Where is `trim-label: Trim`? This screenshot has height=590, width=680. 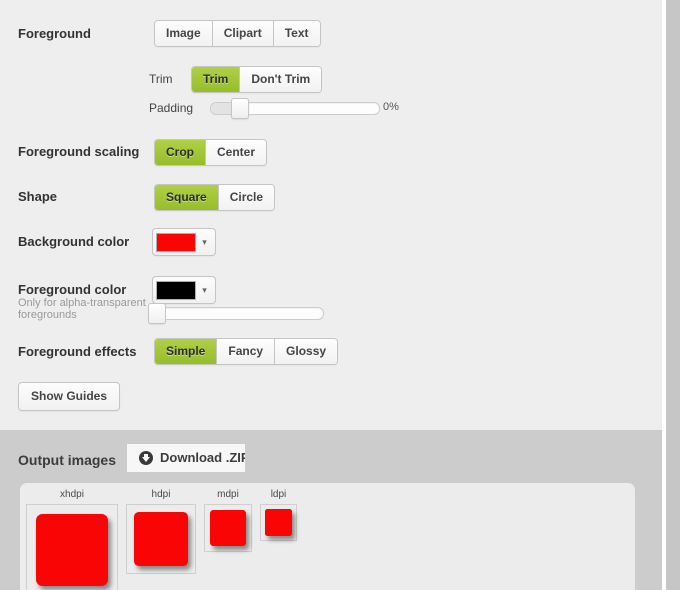
trim-label: Trim is located at coordinates (161, 79).